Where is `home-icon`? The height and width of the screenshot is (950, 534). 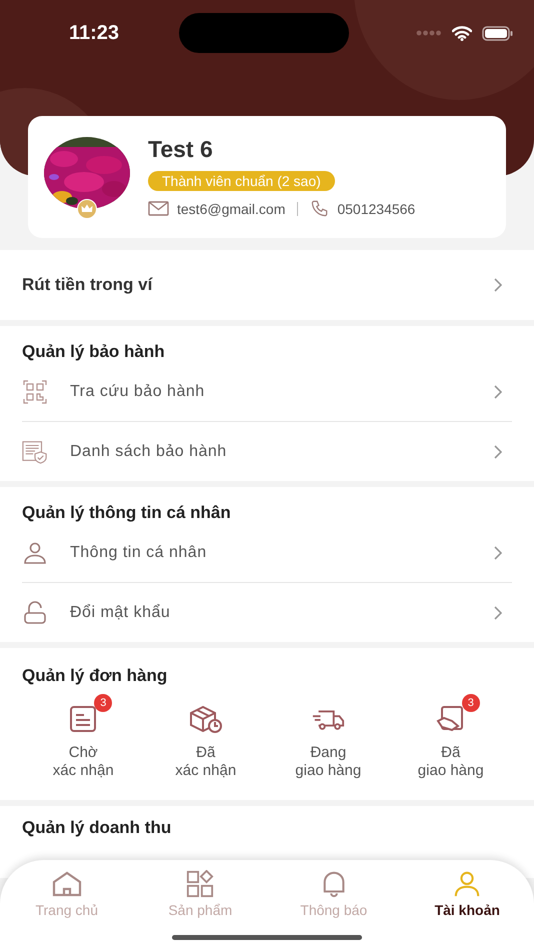
home-icon is located at coordinates (67, 884).